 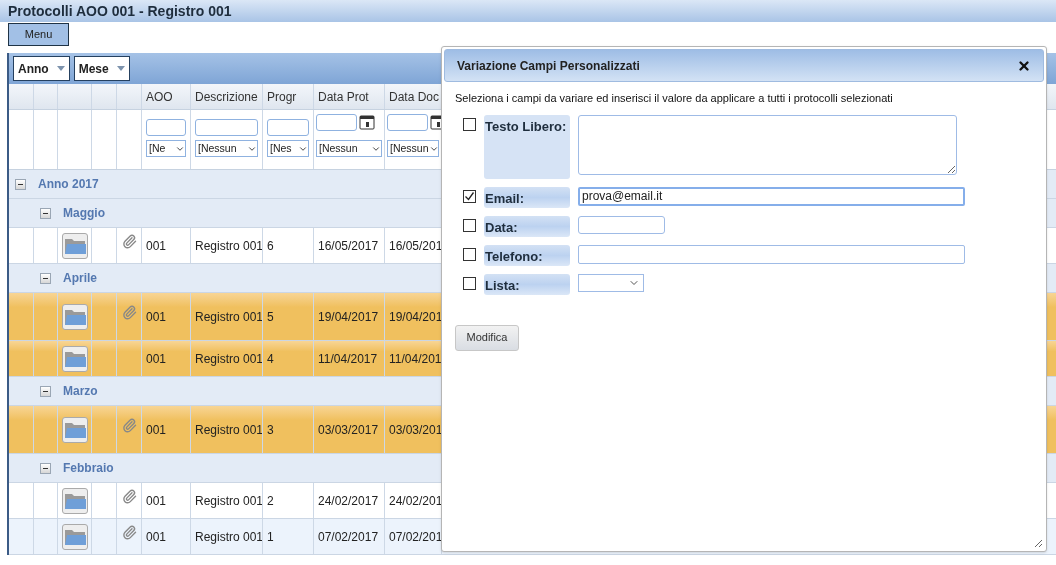 I want to click on text-field, so click(x=771, y=254).